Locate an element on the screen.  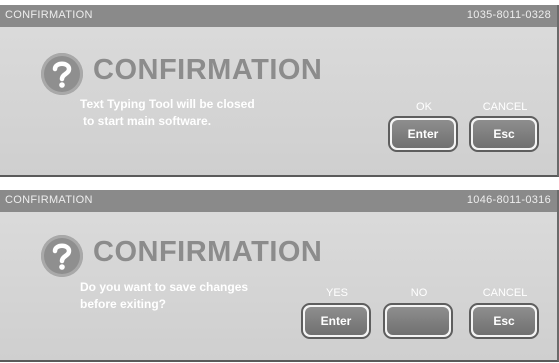
ok-button: Enter is located at coordinates (423, 134).